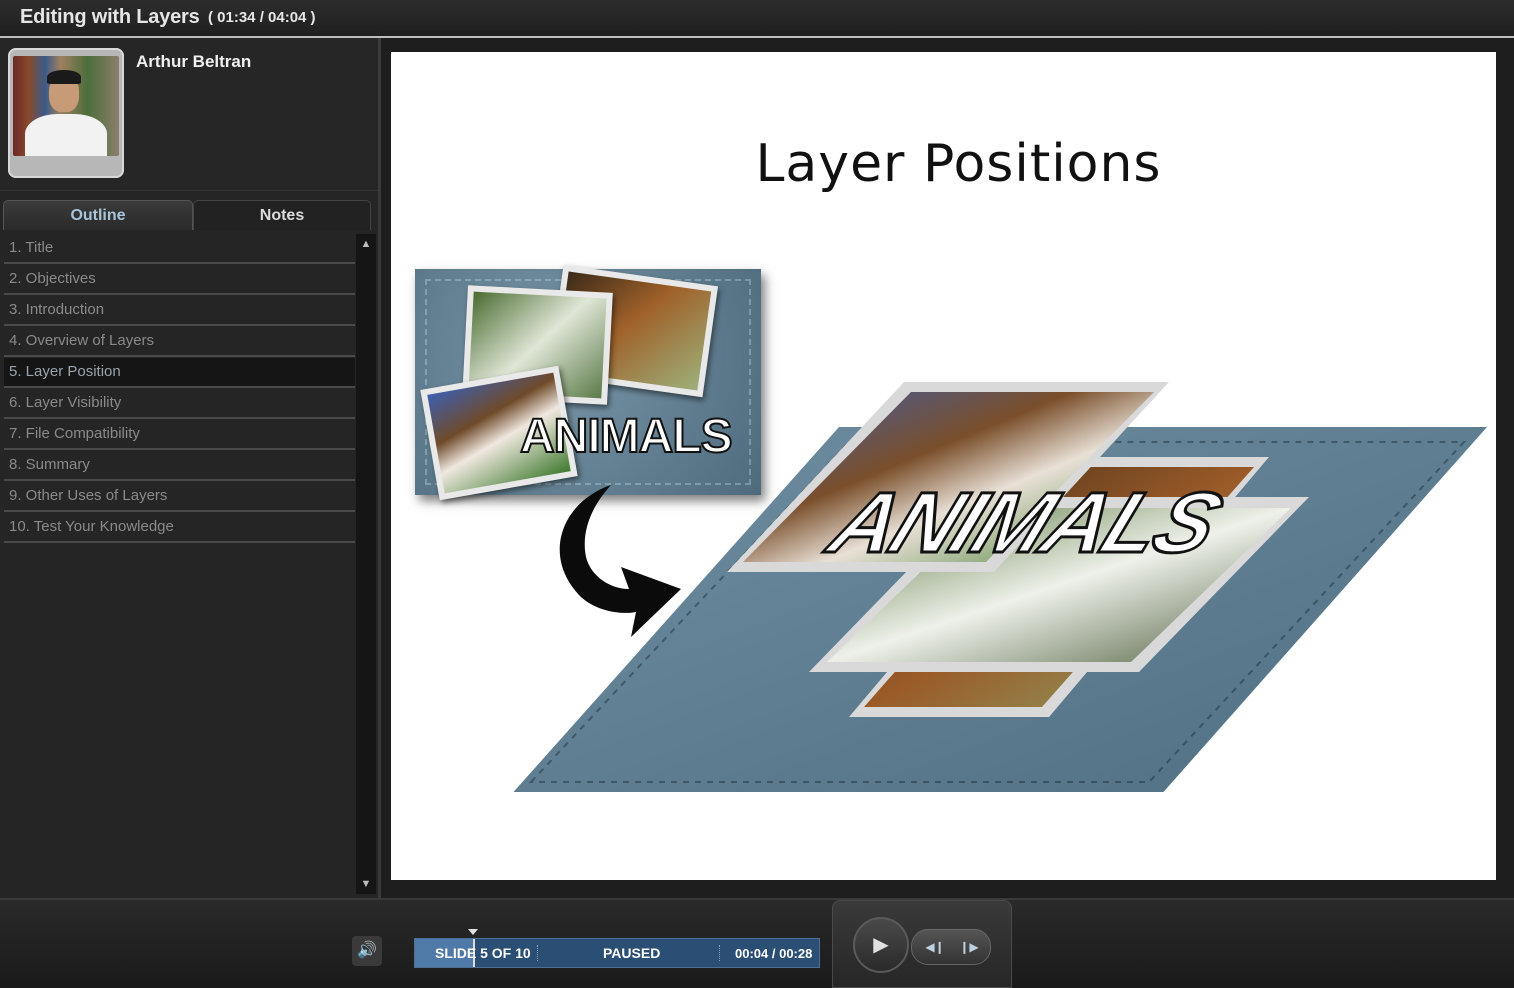  I want to click on title-bar: Editing with Layers ( 01:34 / 04:04 ), so click(757, 19).